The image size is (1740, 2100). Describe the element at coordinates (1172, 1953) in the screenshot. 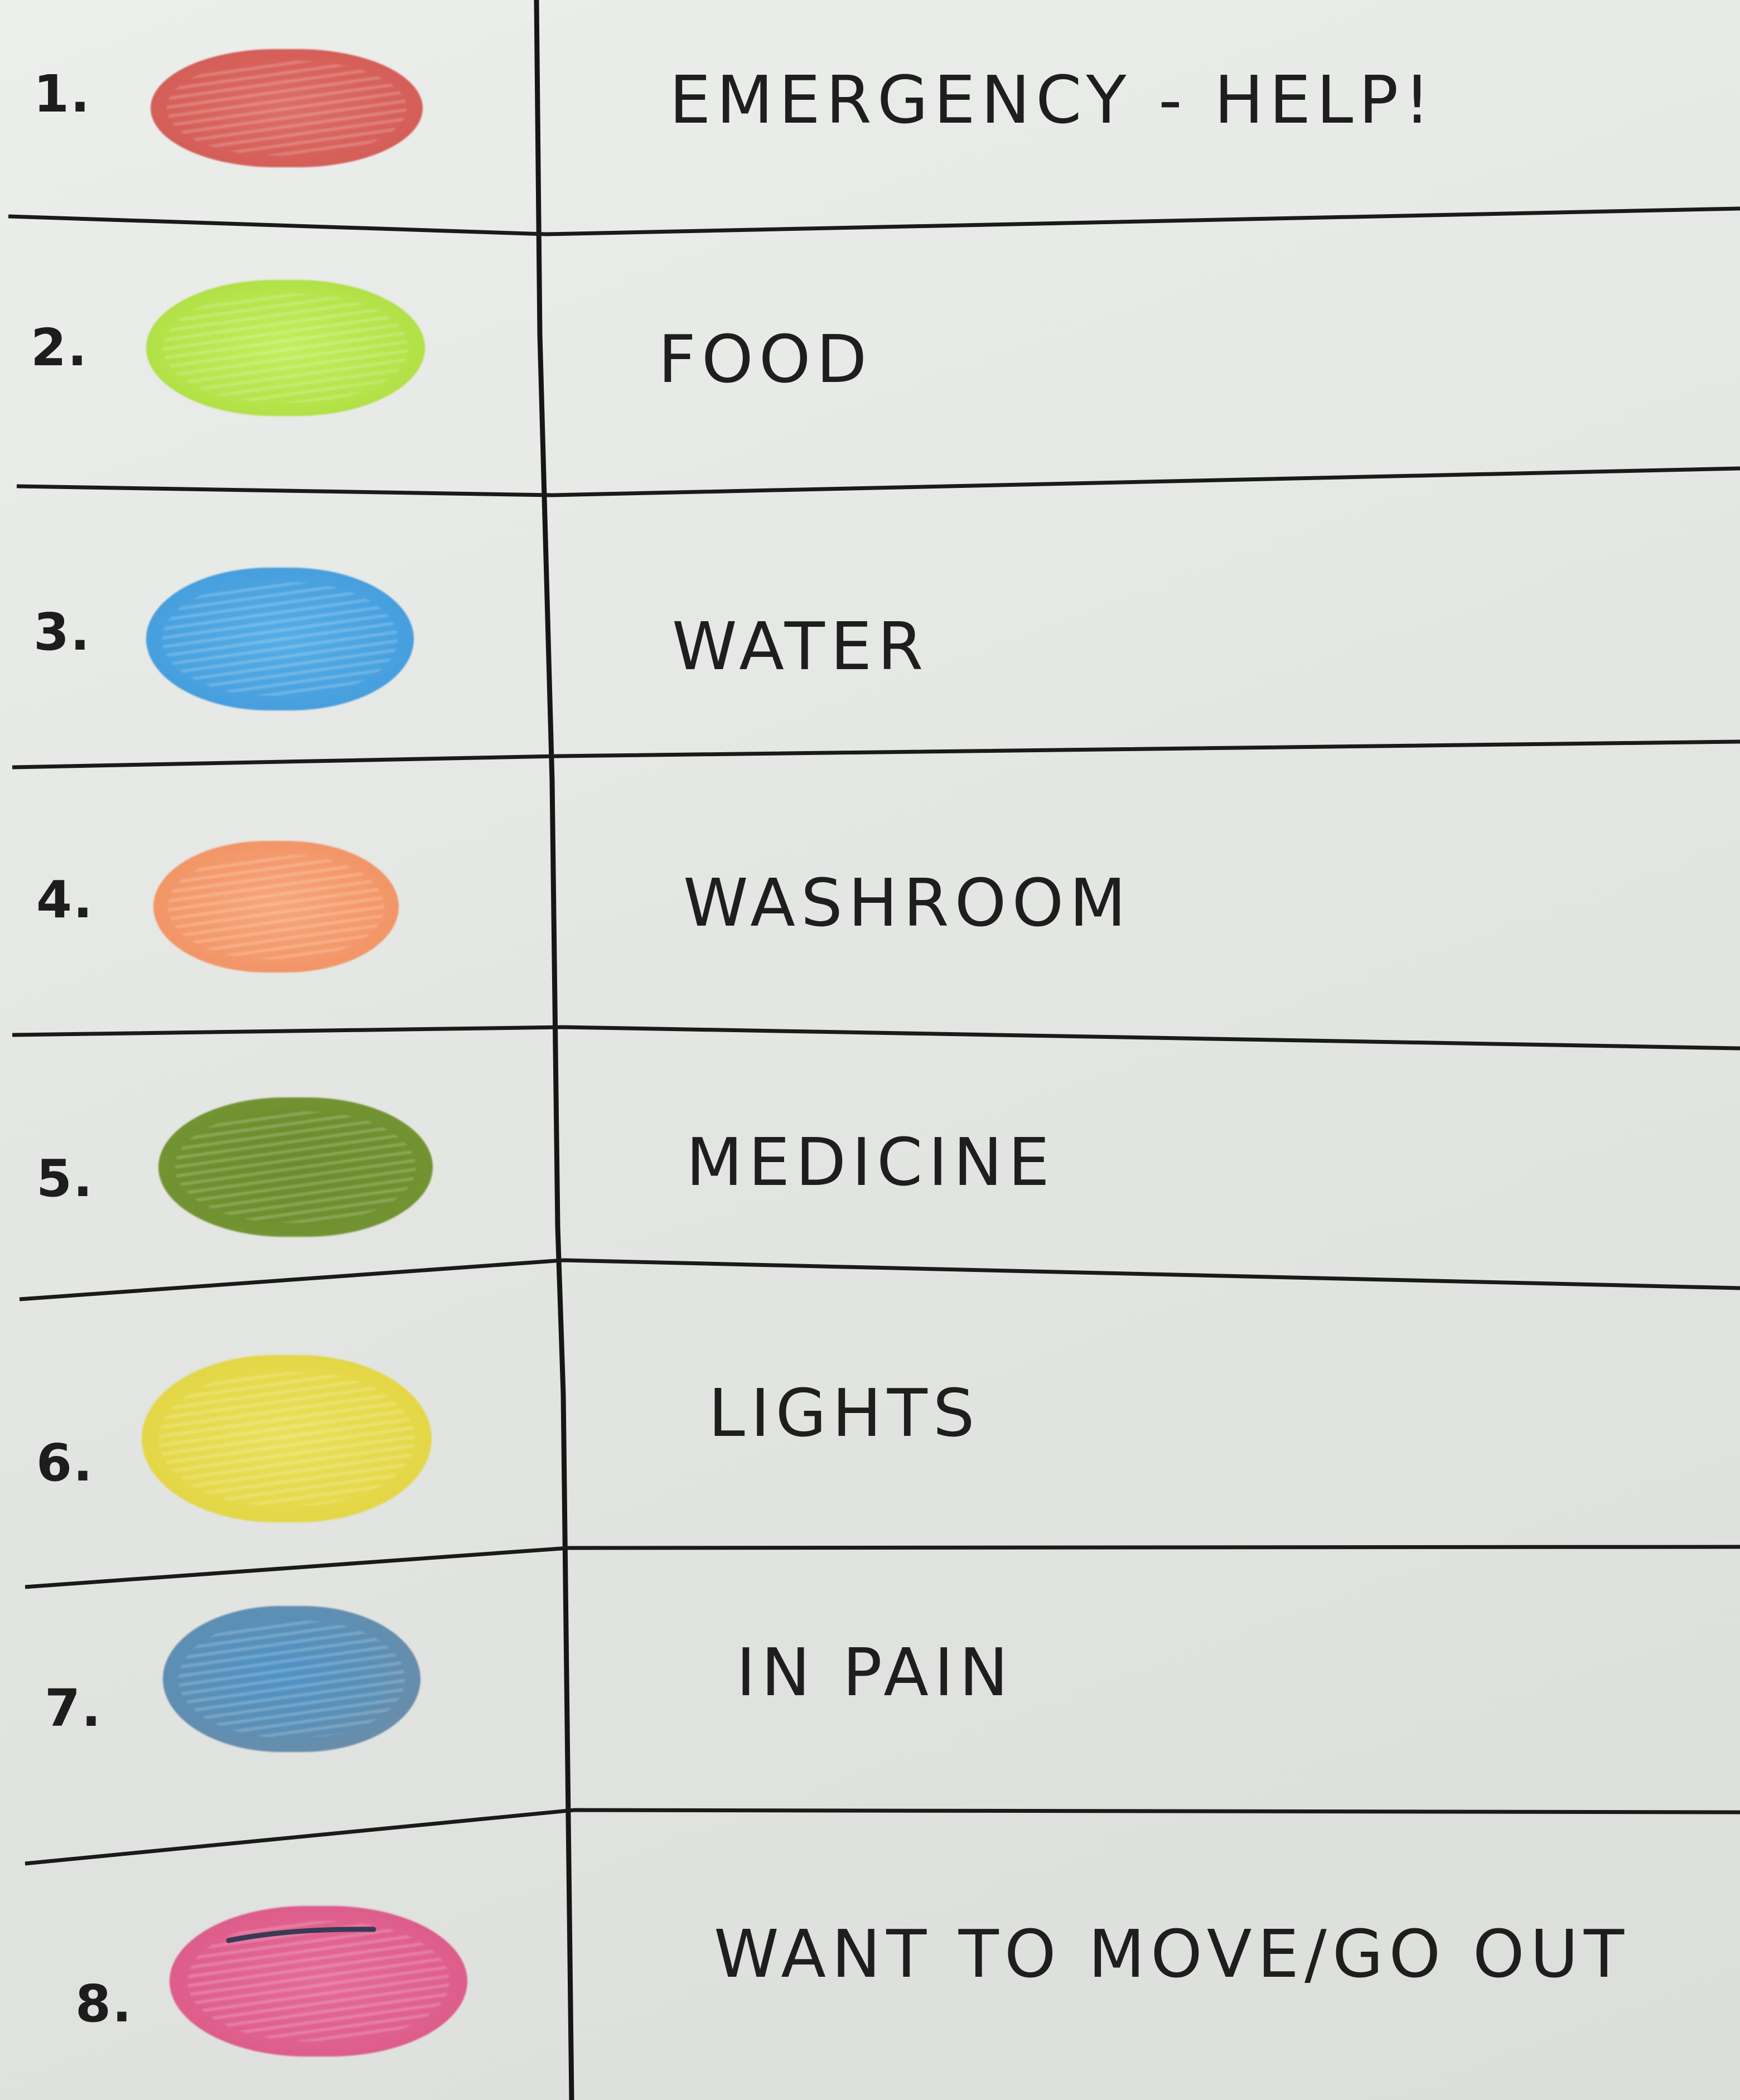

I see `row-label: WANT TO MOVE/GO OUT` at that location.